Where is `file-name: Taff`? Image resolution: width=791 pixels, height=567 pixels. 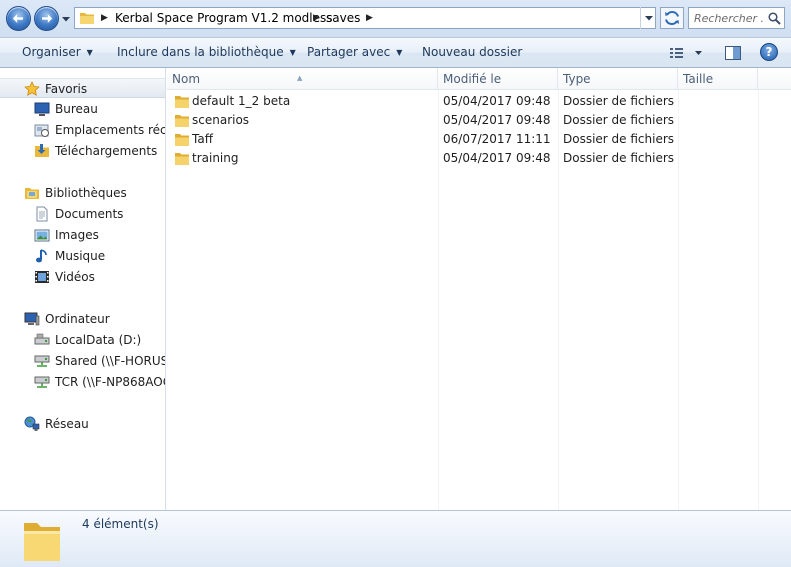
file-name: Taff is located at coordinates (202, 139).